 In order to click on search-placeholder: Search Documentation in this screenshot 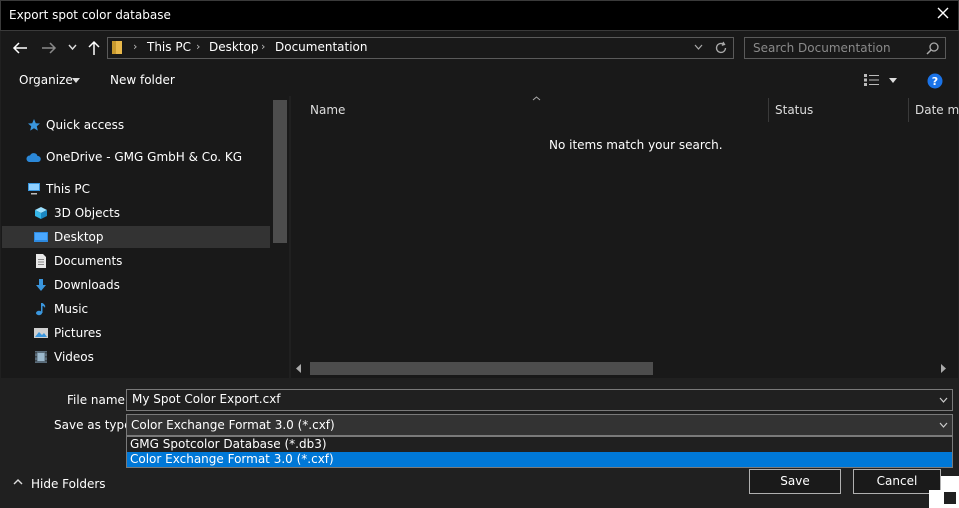, I will do `click(822, 48)`.